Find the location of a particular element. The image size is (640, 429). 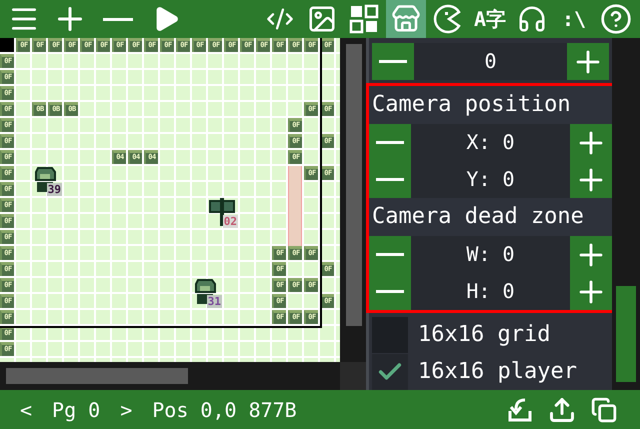

shop-tab is located at coordinates (406, 19).